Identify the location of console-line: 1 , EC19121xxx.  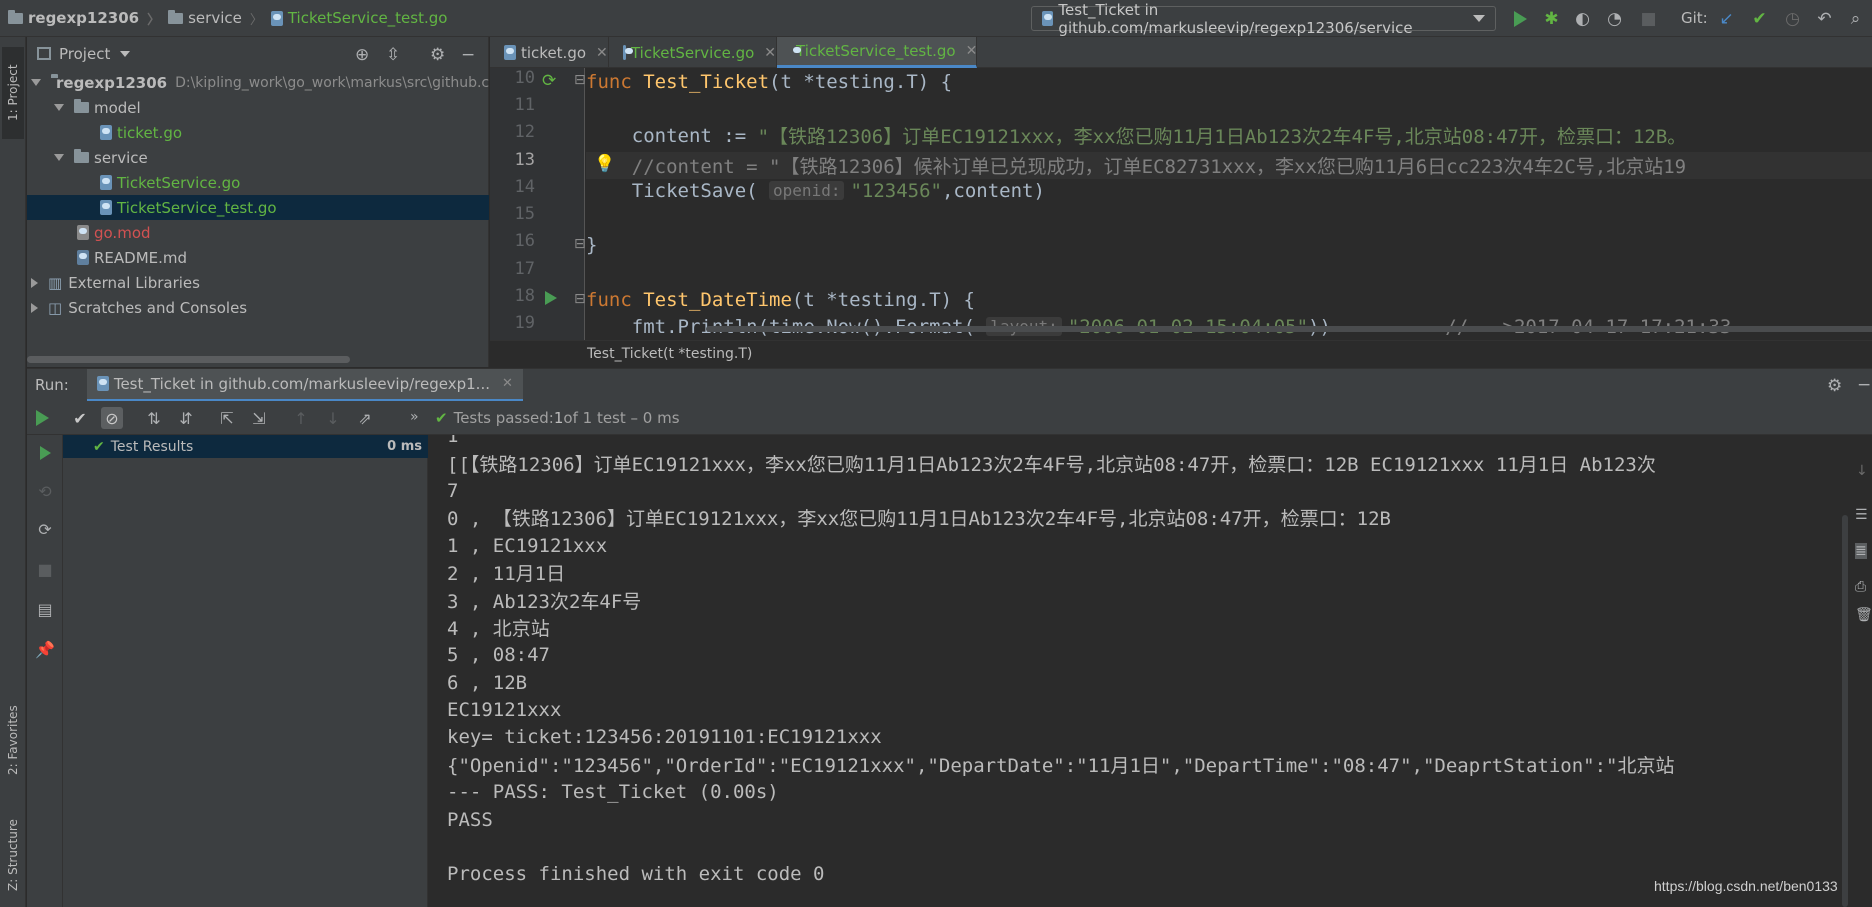
(527, 545).